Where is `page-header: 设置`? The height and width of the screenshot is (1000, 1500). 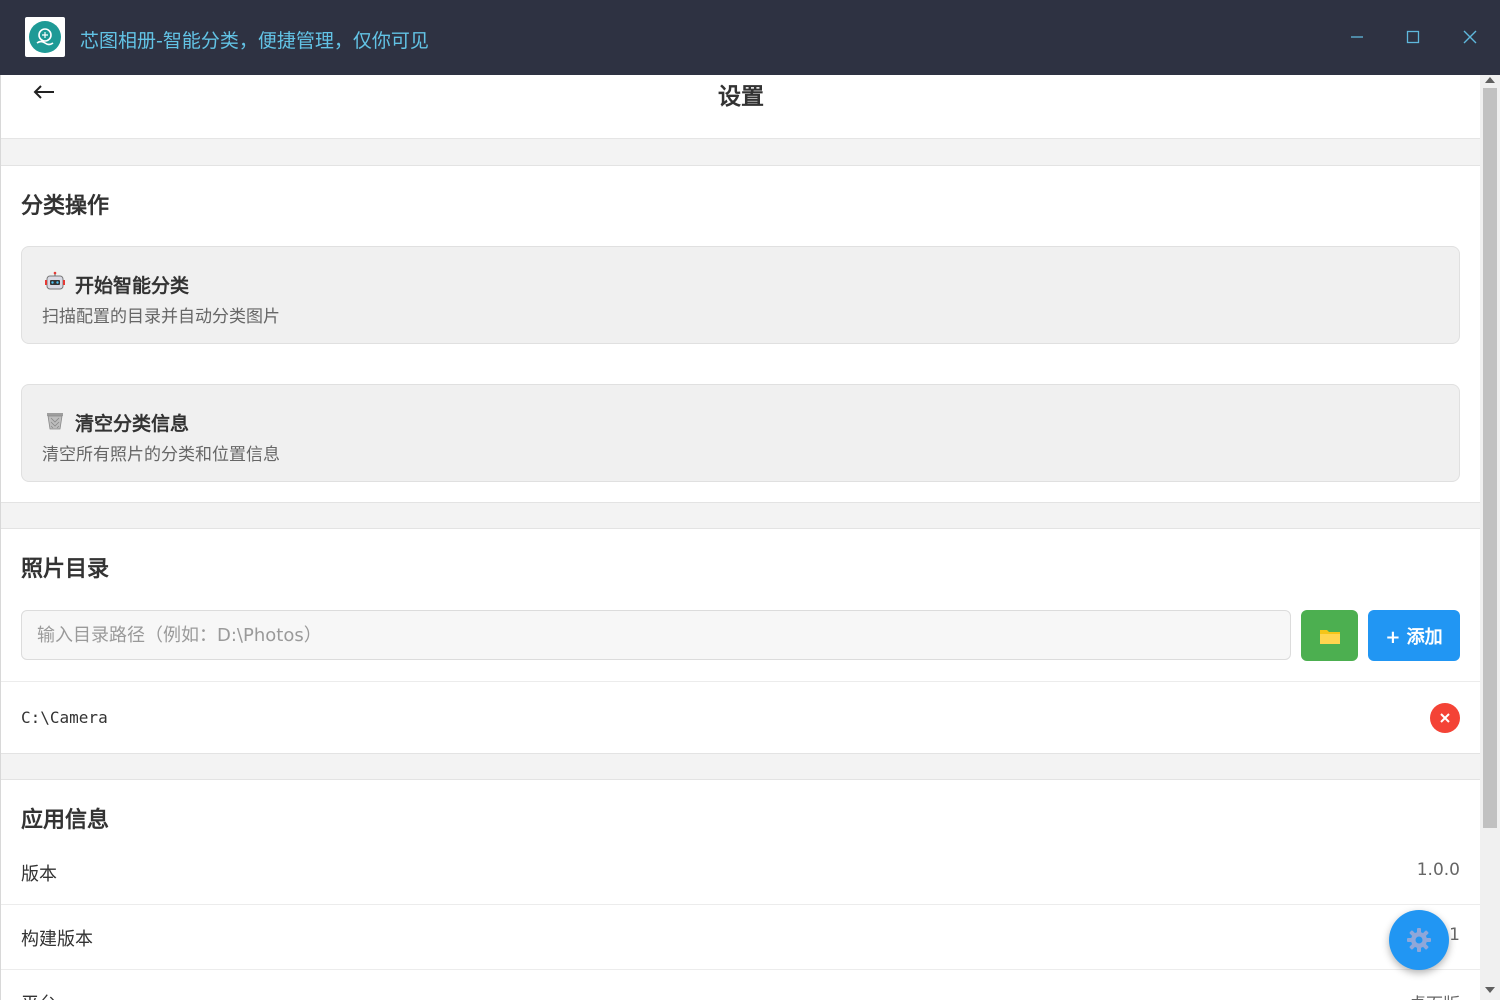 page-header: 设置 is located at coordinates (740, 107).